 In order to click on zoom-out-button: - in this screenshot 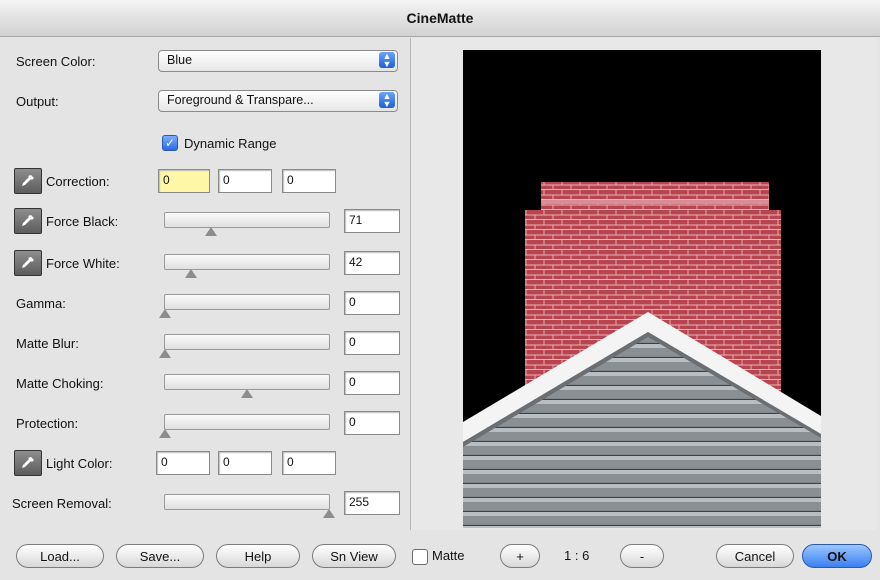, I will do `click(642, 556)`.